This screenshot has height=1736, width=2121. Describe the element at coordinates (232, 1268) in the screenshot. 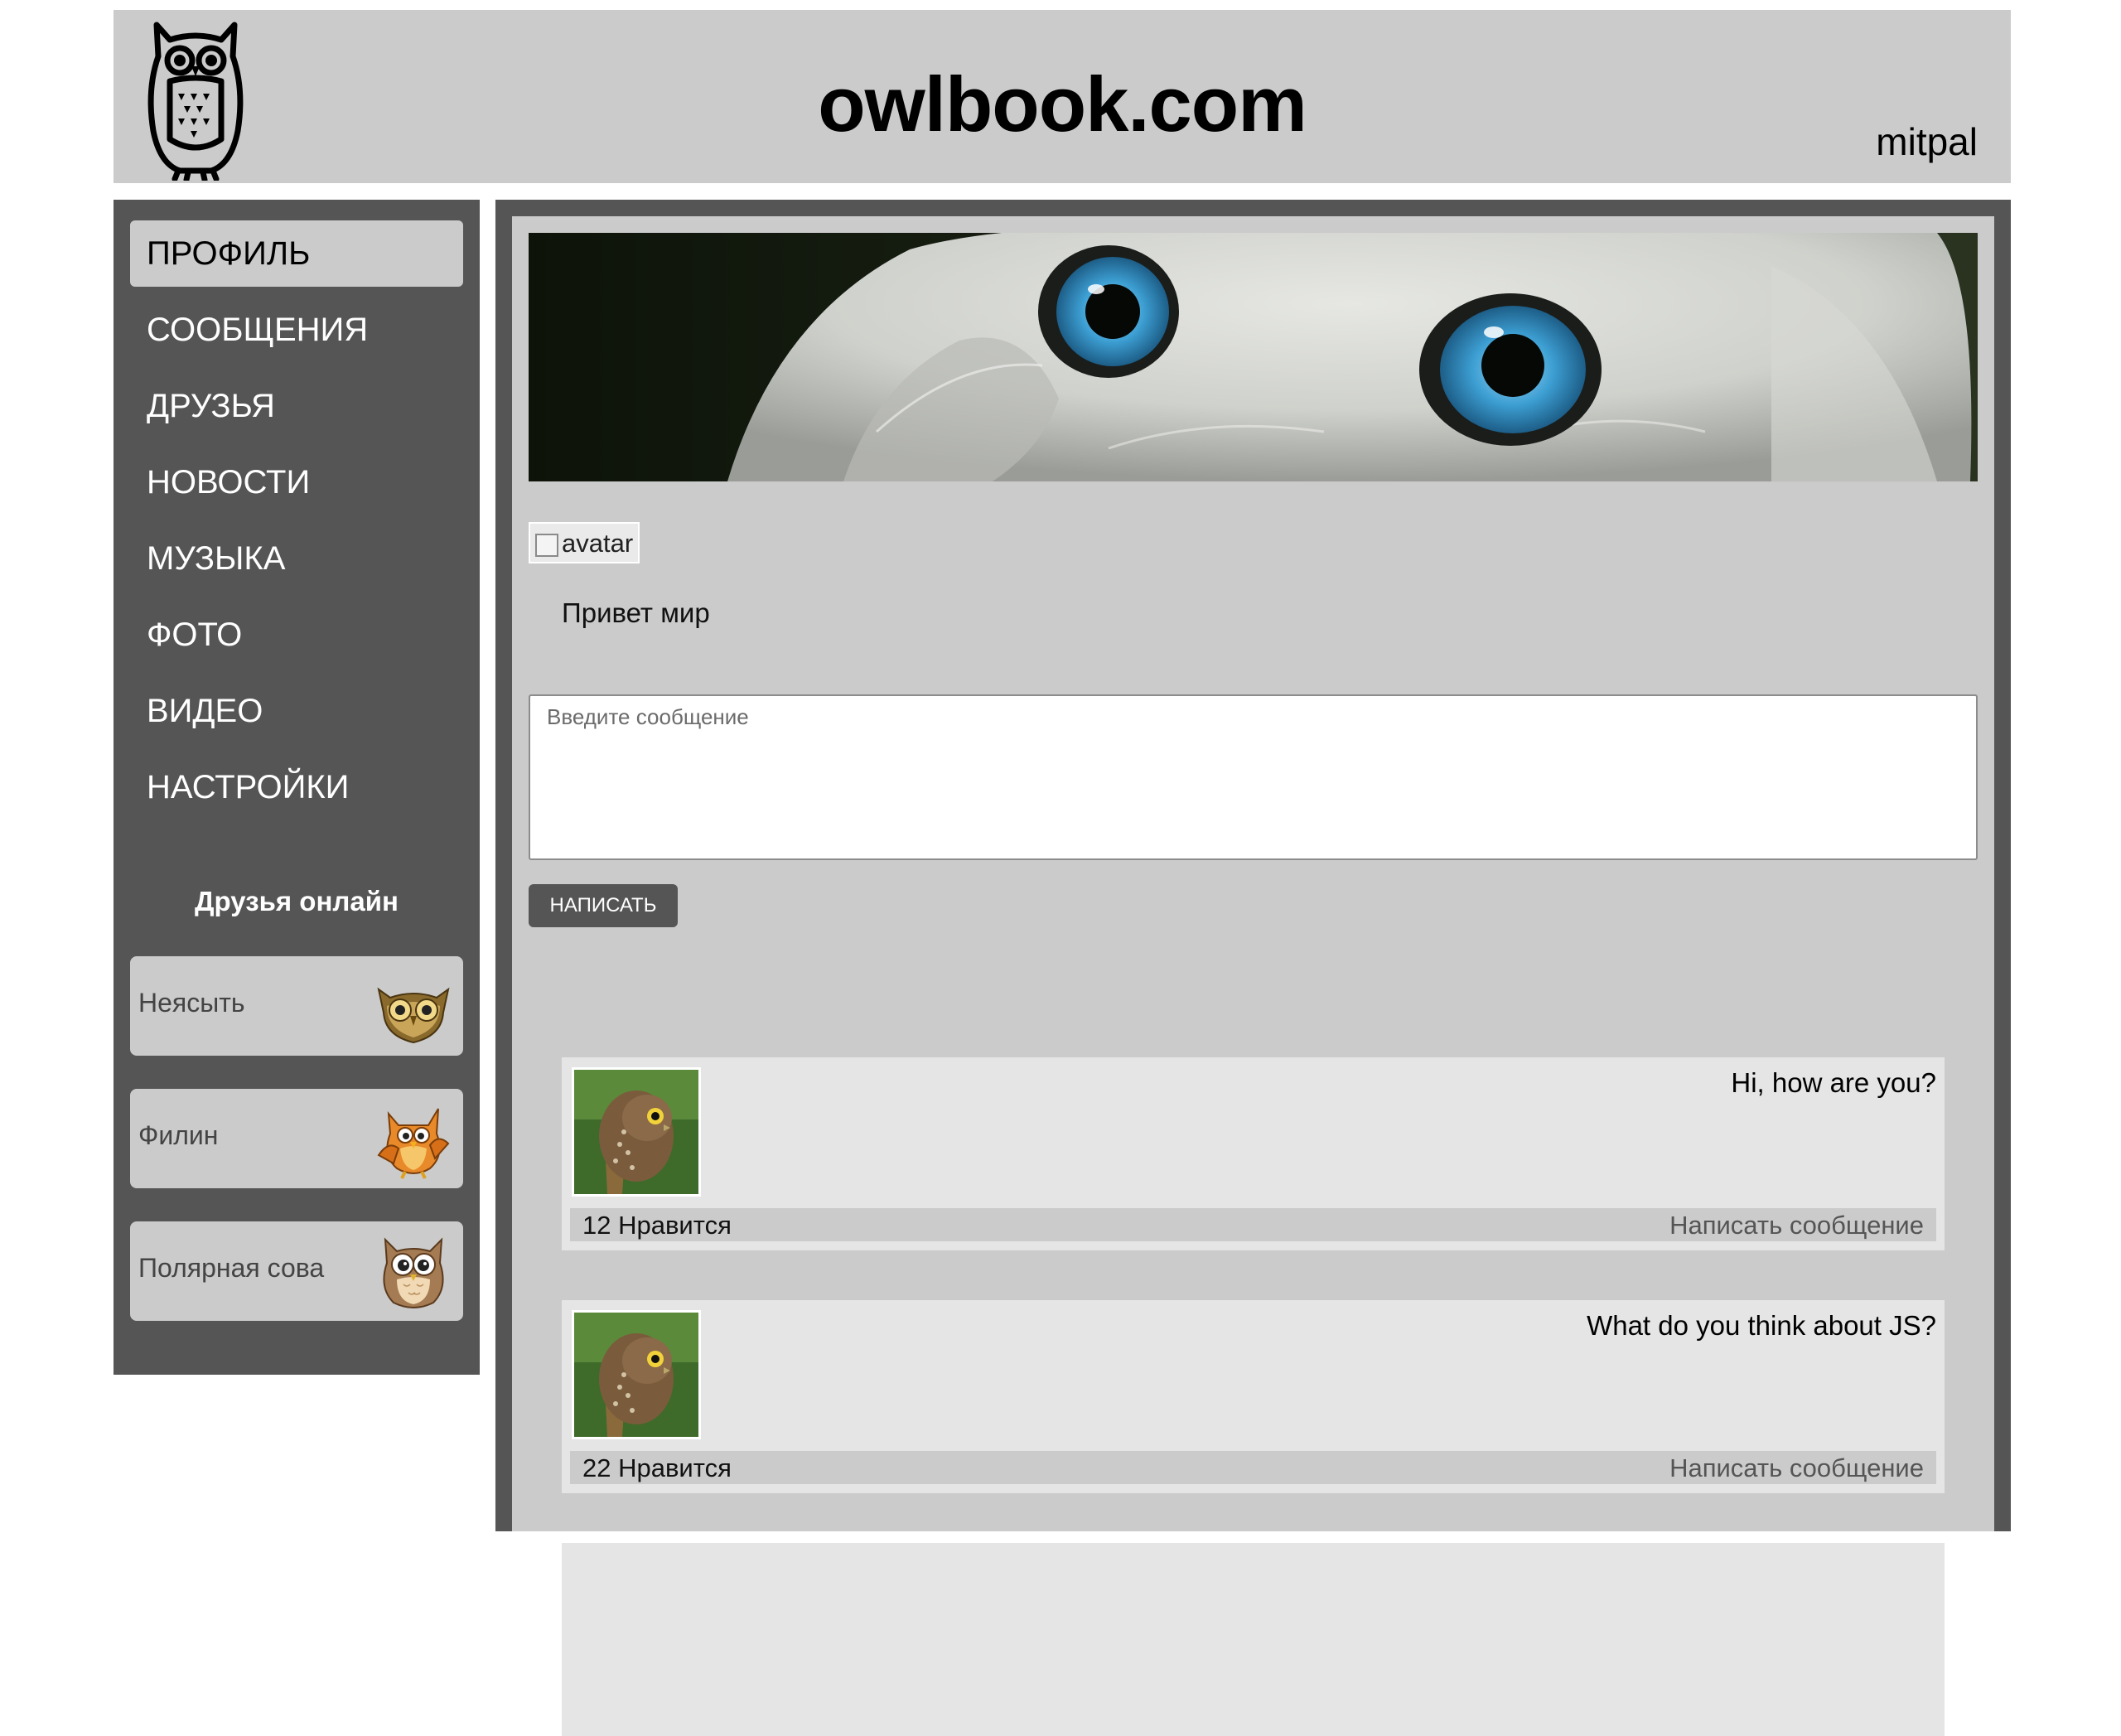

I see `friend-name: Полярная сова` at that location.